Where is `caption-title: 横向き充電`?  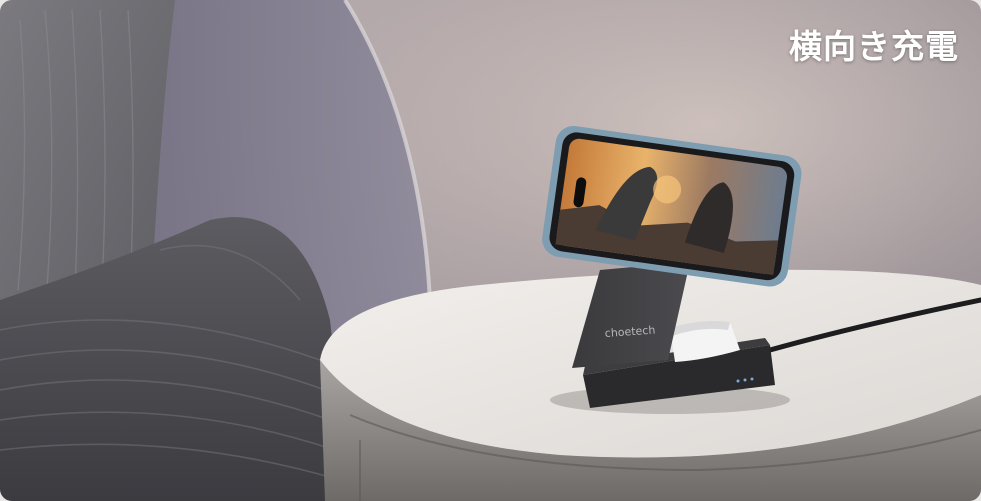 caption-title: 横向き充電 is located at coordinates (874, 46).